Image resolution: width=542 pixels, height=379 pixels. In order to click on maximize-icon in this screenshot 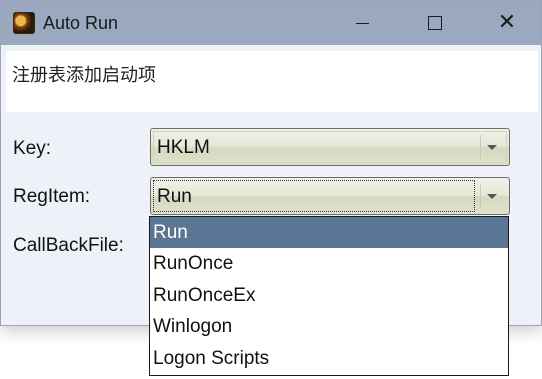, I will do `click(435, 23)`.